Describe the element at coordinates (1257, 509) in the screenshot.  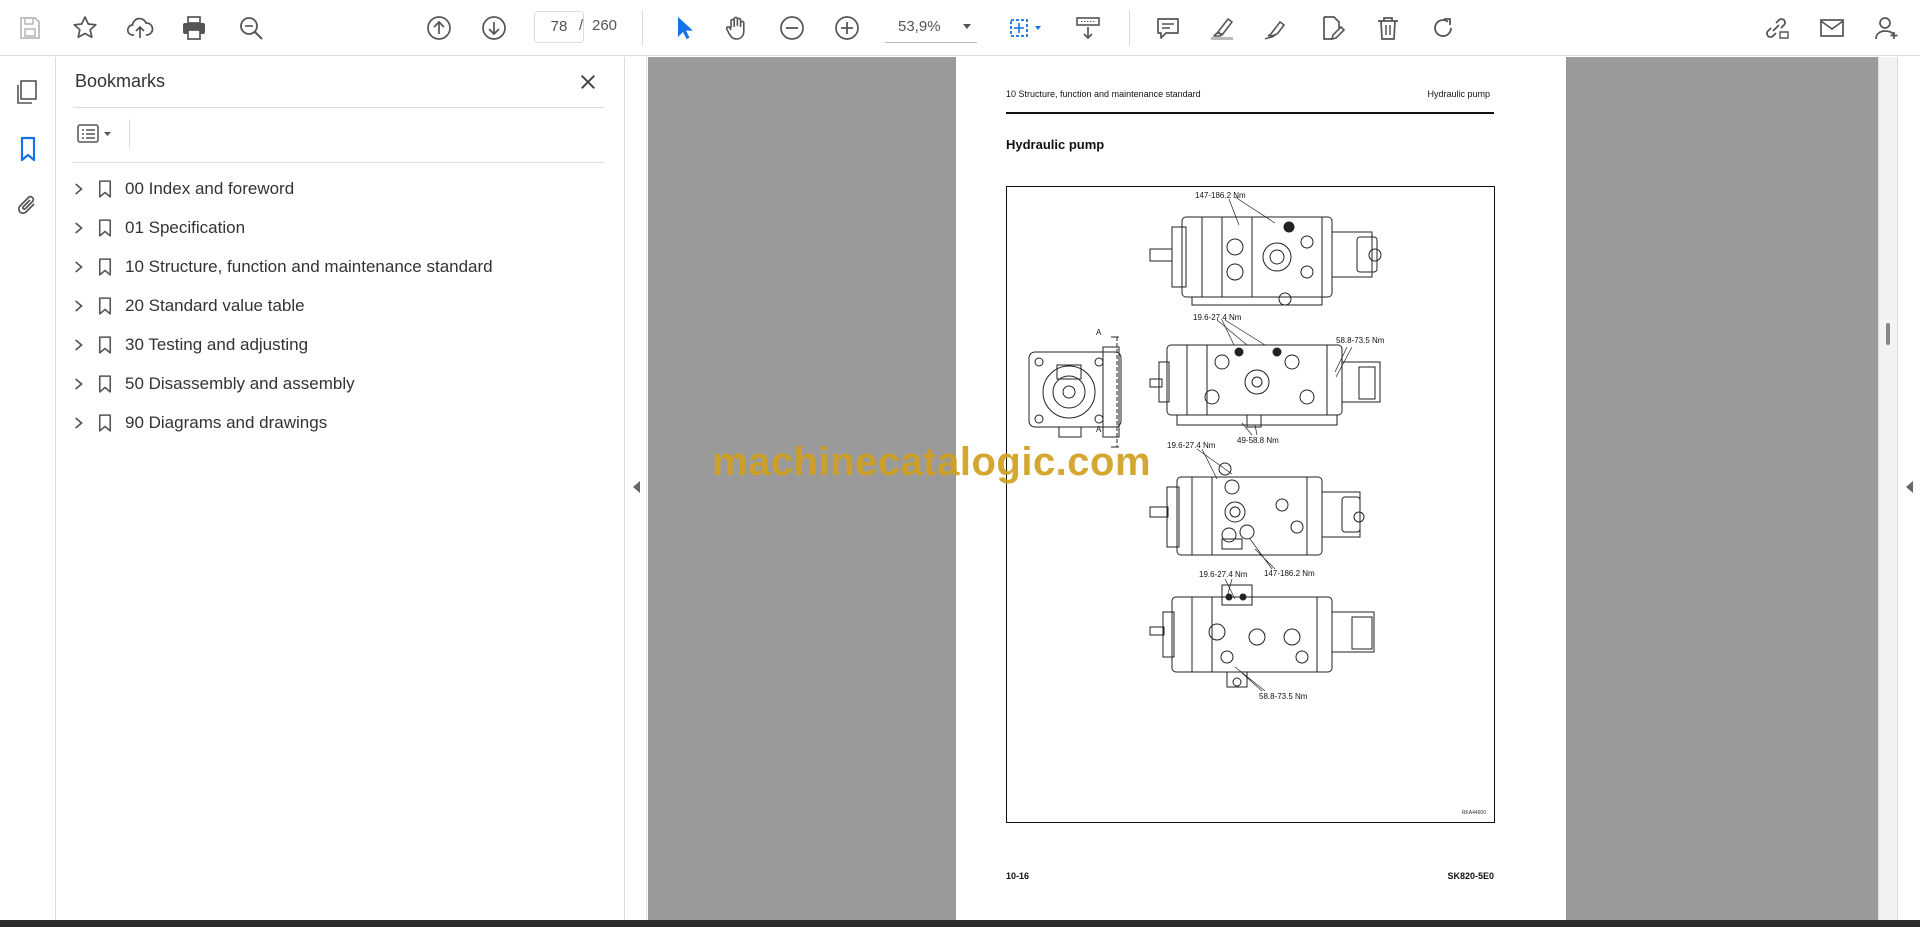
I see `pump-view-third` at that location.